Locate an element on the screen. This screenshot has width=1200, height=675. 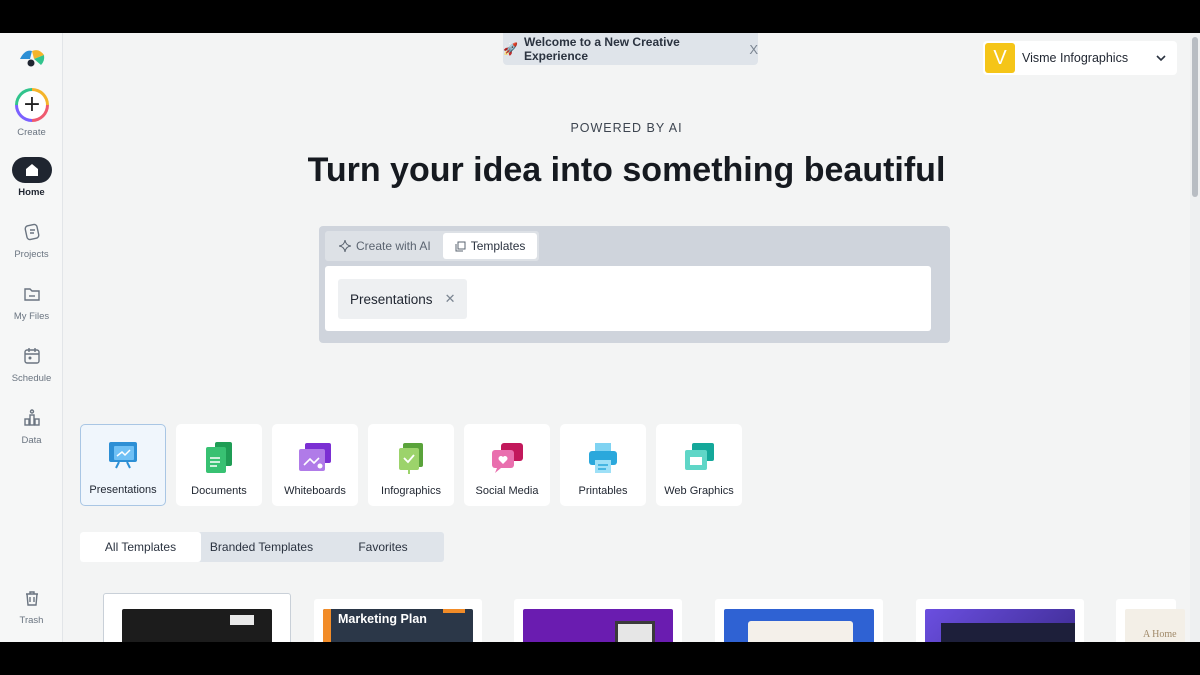
hero-eyebrow: POWERED BY AI is located at coordinates (626, 128).